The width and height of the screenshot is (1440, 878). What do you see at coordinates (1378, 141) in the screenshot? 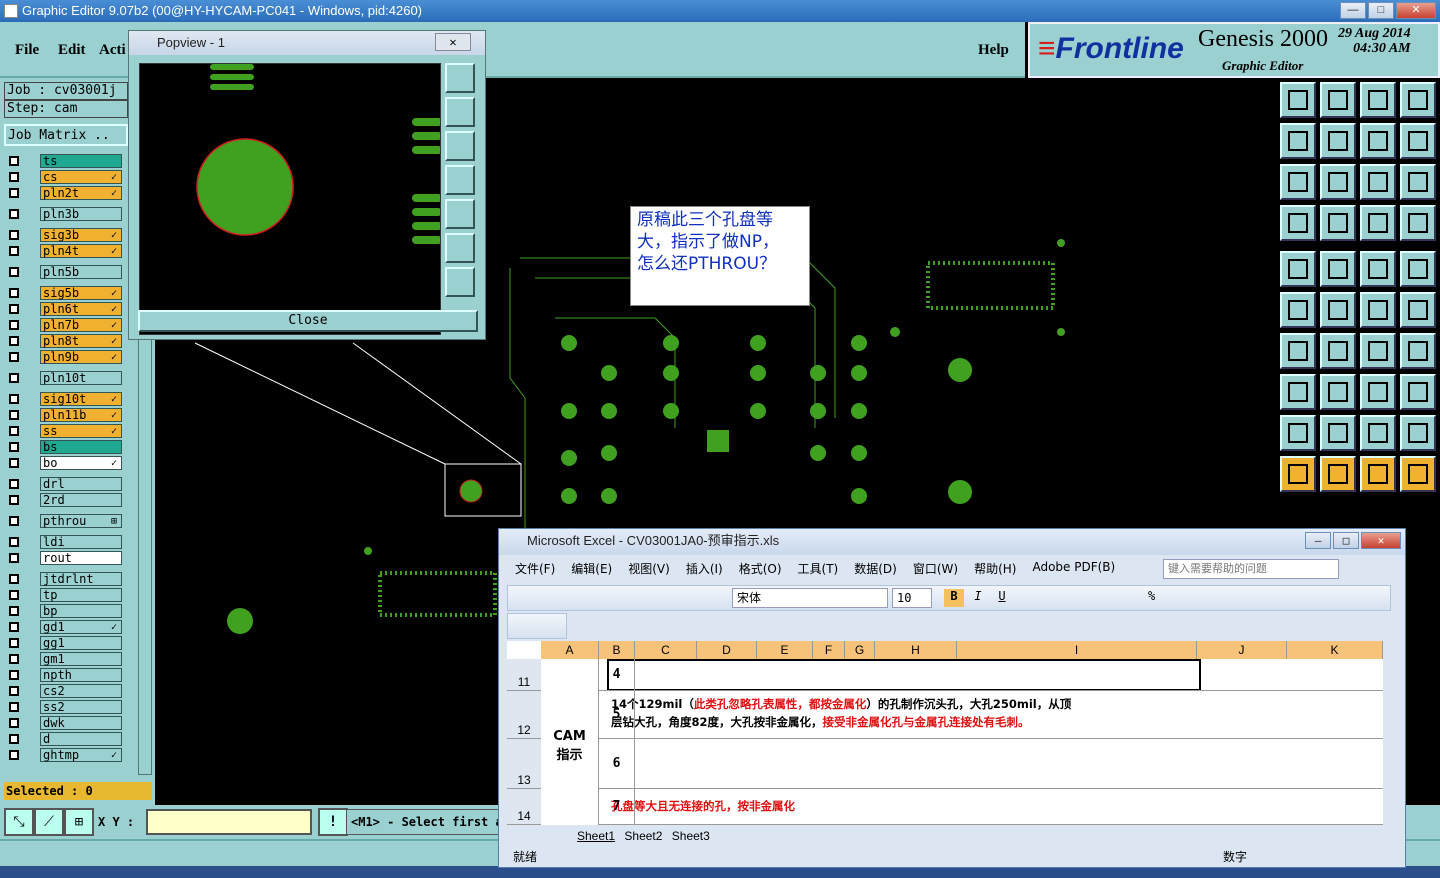
I see `zoom-fit-icon` at bounding box center [1378, 141].